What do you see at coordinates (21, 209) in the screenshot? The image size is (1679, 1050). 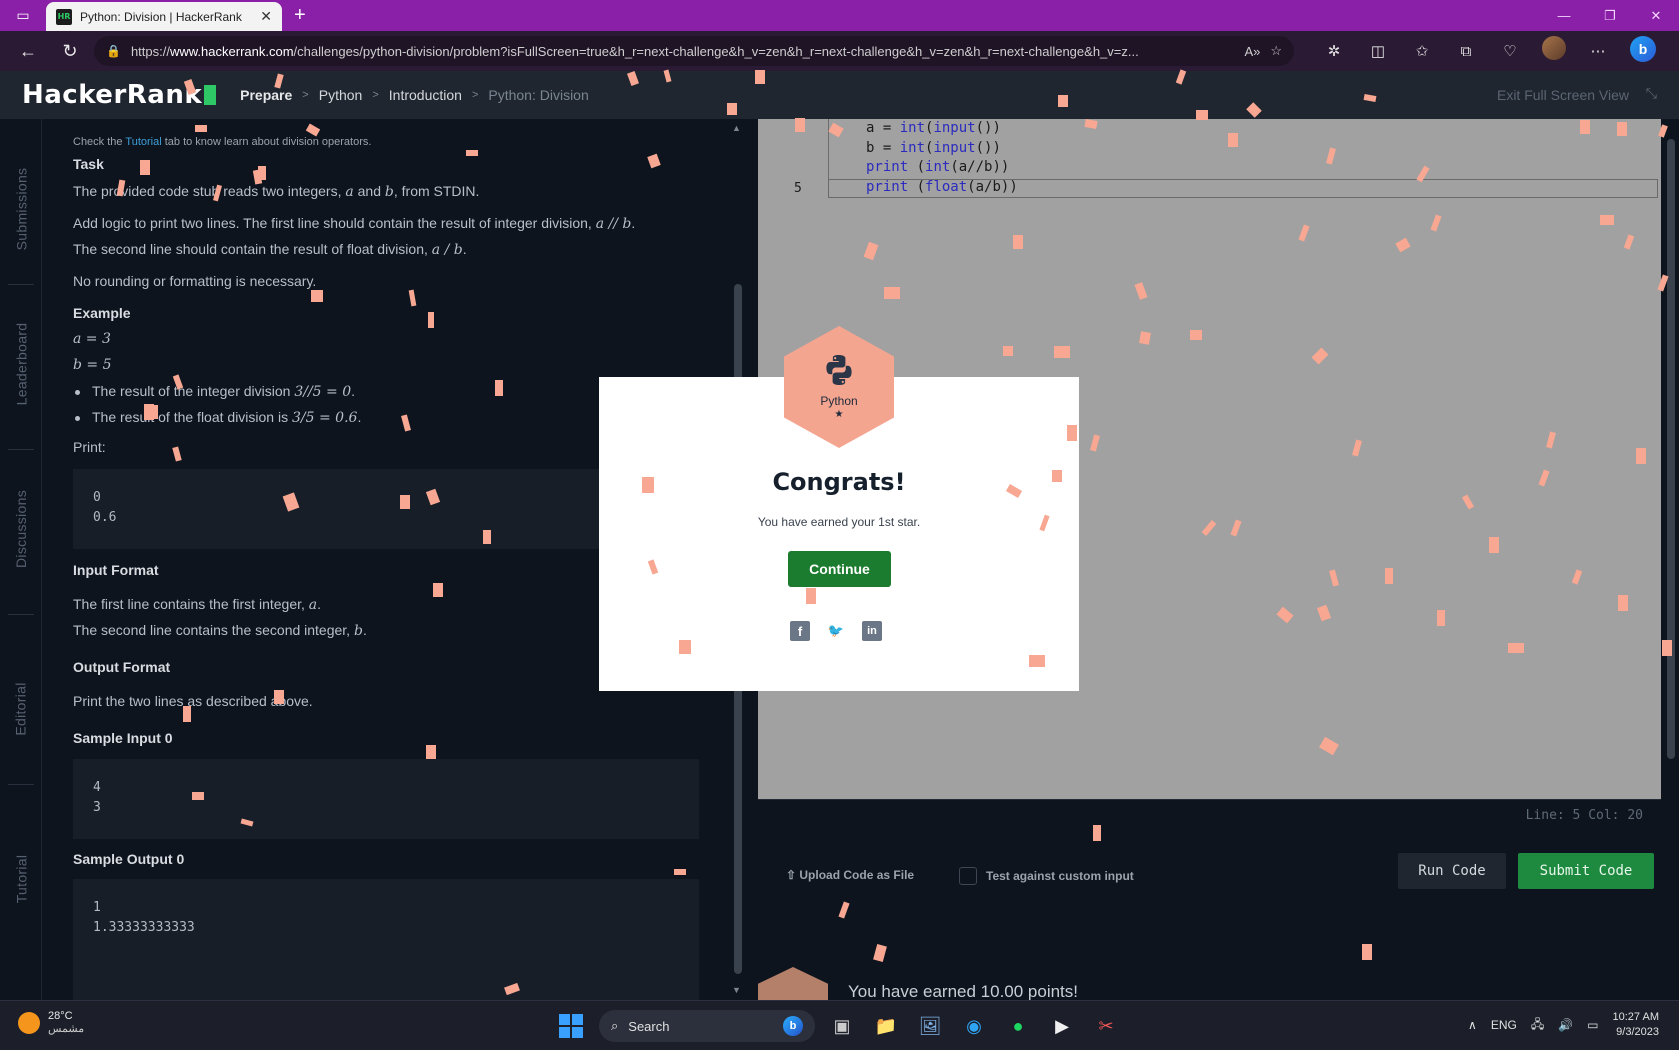 I see `tab-submissions: Submissions` at bounding box center [21, 209].